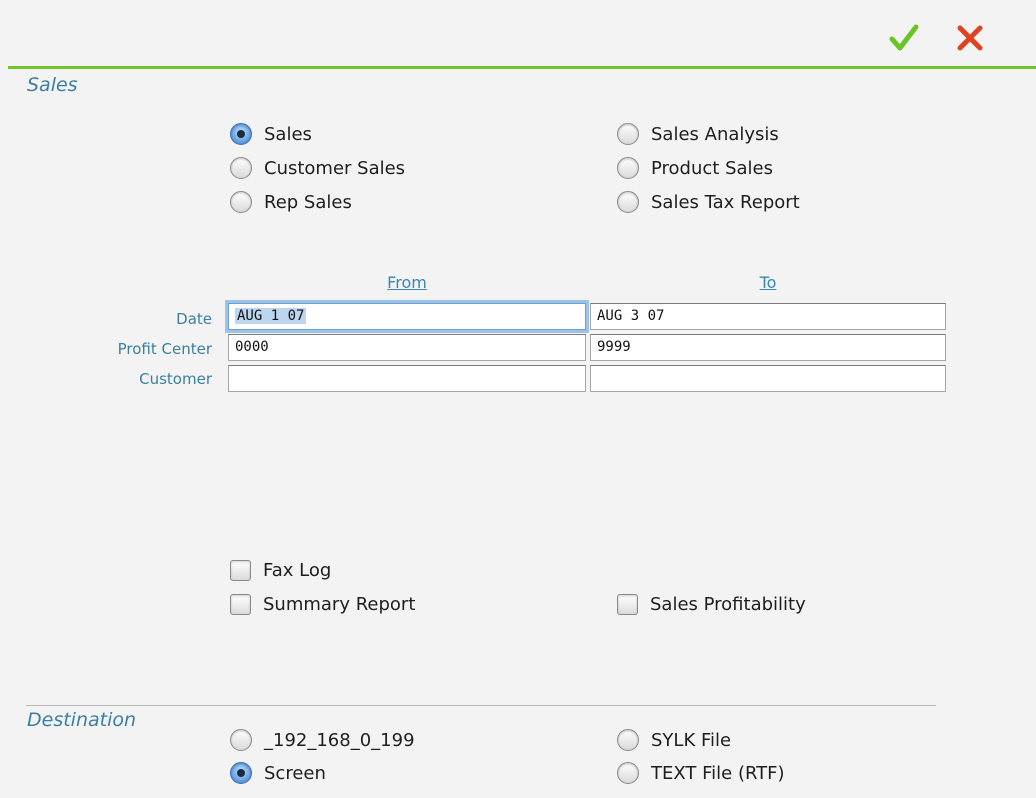  I want to click on radio-sales-analysis: Sales Analysis, so click(698, 134).